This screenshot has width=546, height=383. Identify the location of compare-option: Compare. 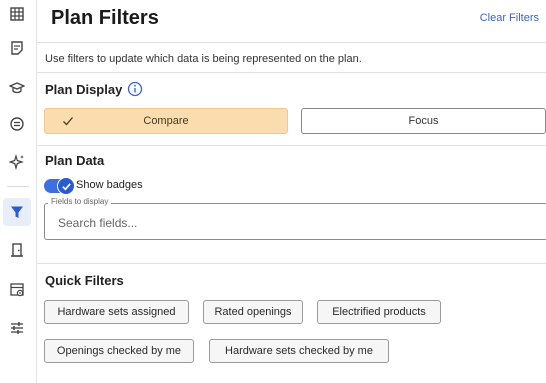
(166, 121).